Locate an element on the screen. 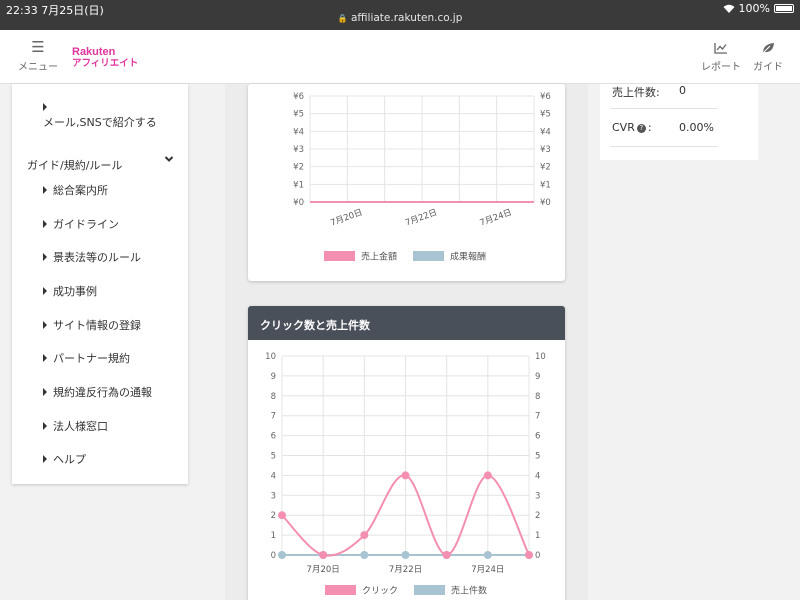 This screenshot has width=800, height=600. cvr-value: 0.00% is located at coordinates (696, 127).